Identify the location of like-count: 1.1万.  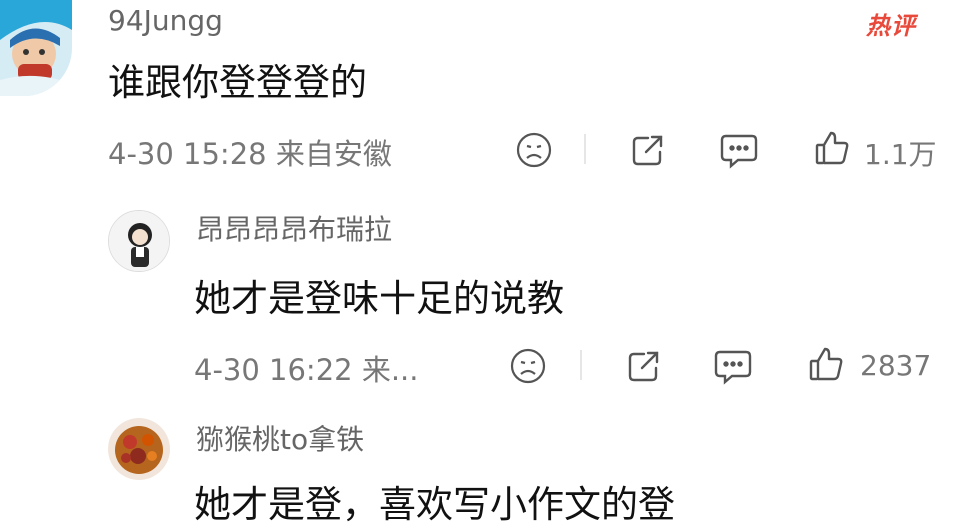
(900, 154).